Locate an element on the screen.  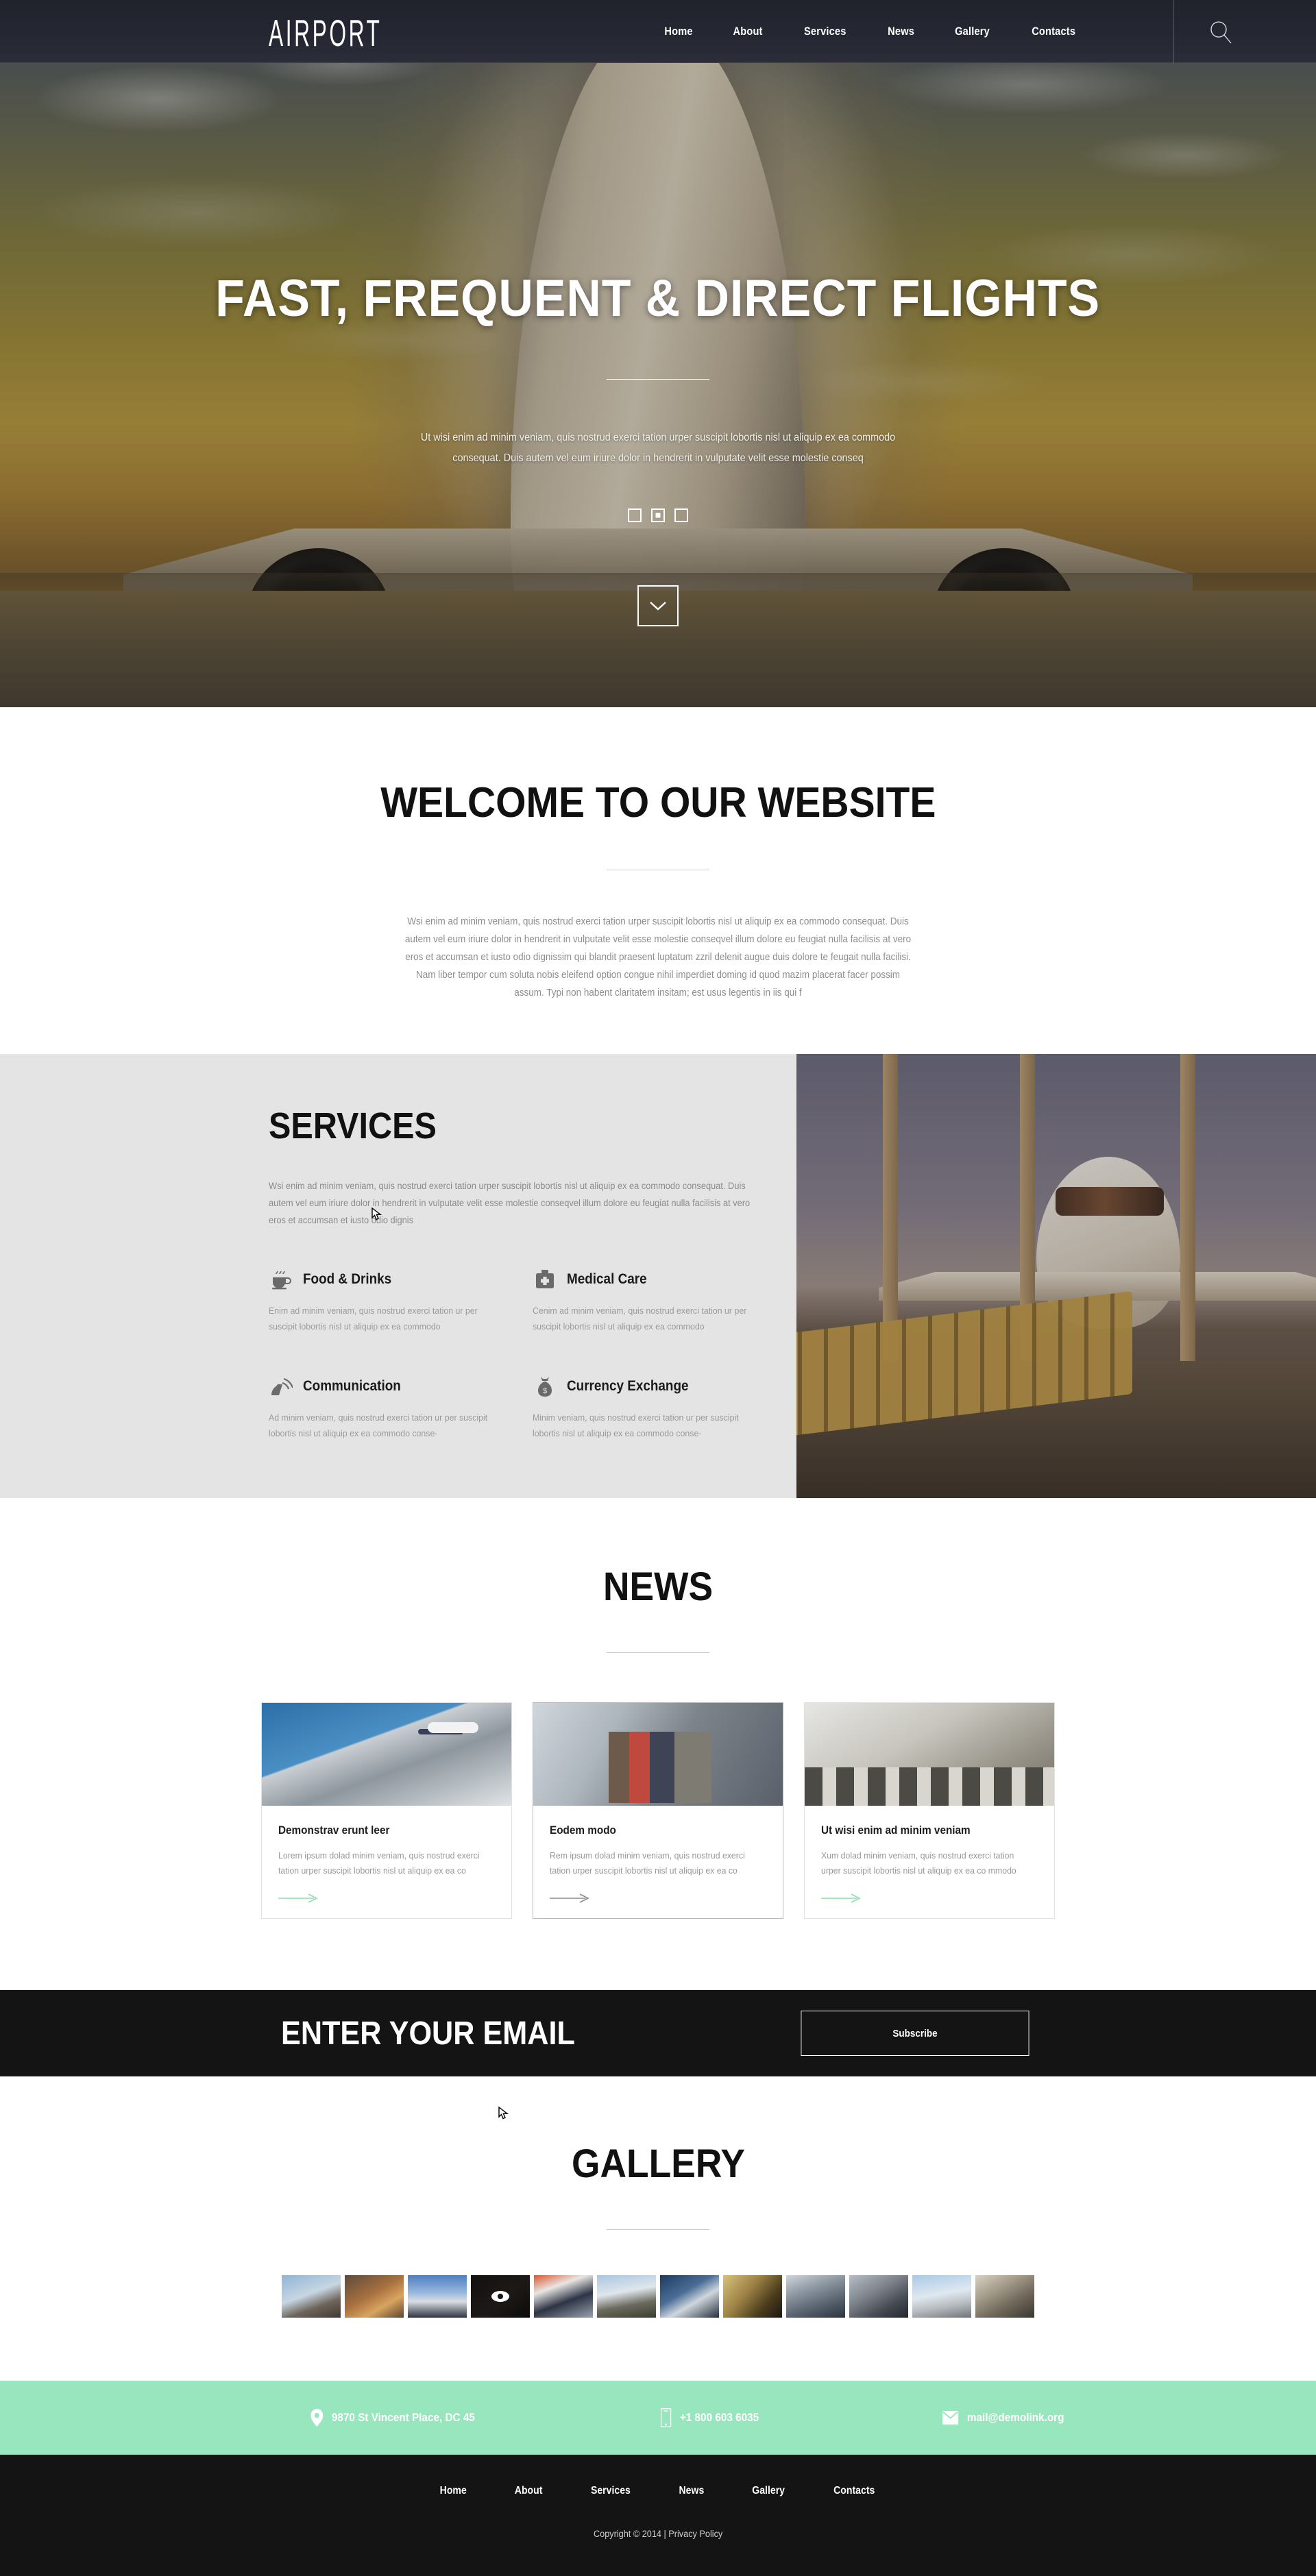
nav-item-news: News is located at coordinates (901, 32).